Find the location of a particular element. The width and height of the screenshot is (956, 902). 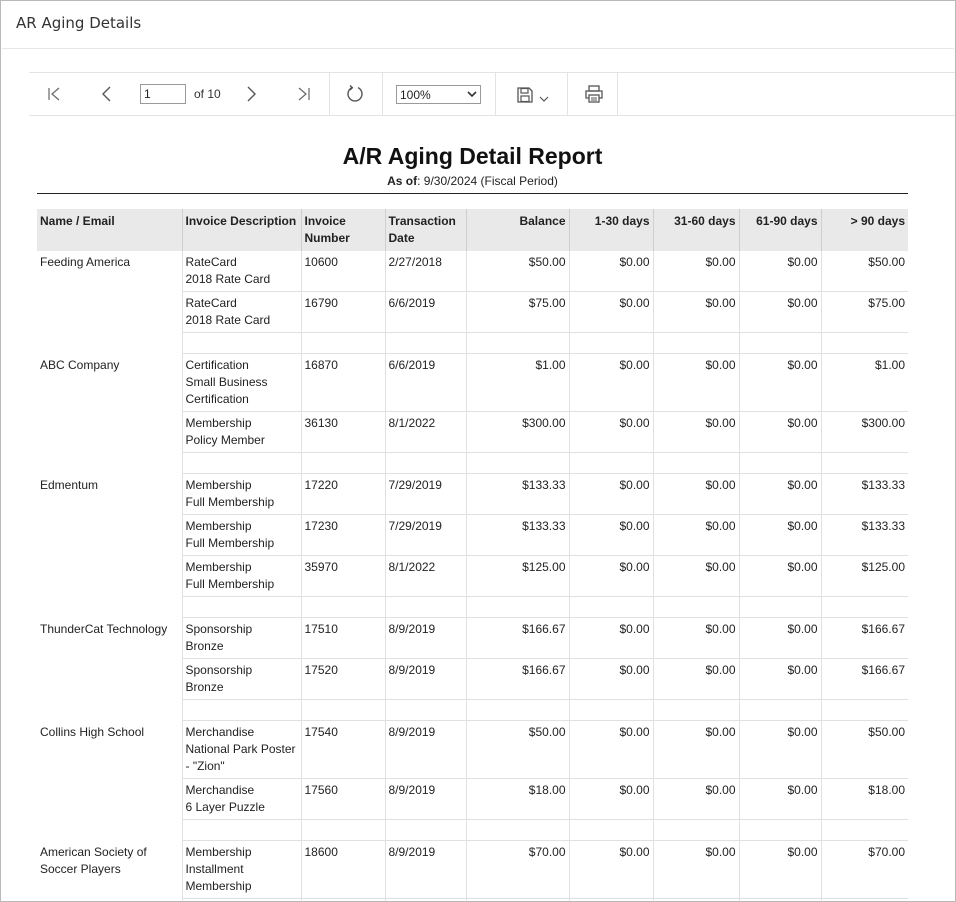

column-header-name: Name / Email is located at coordinates (110, 230).